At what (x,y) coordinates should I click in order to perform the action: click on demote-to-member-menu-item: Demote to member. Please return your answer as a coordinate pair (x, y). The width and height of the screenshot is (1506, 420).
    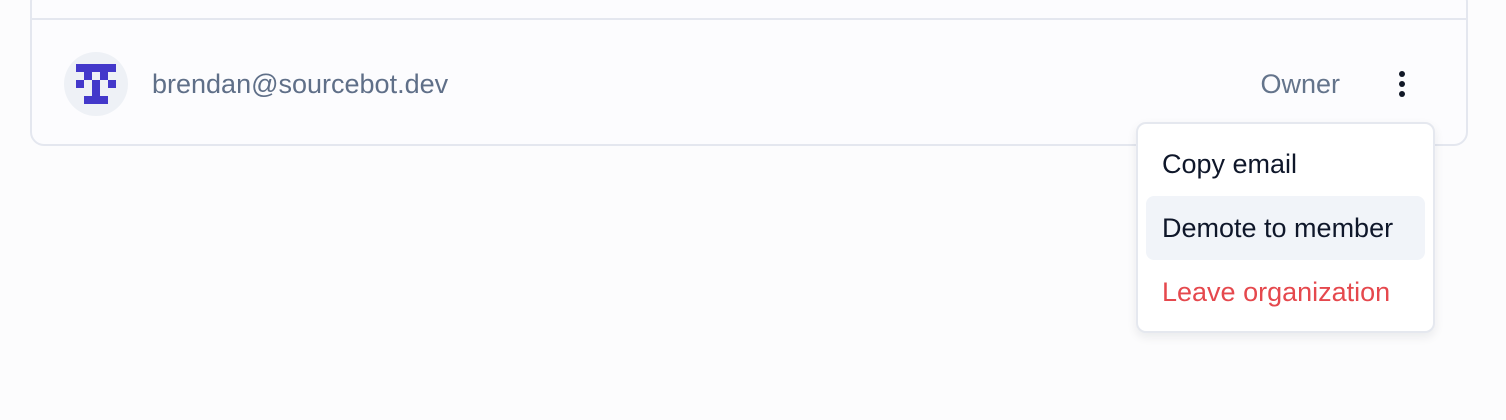
    Looking at the image, I should click on (1285, 228).